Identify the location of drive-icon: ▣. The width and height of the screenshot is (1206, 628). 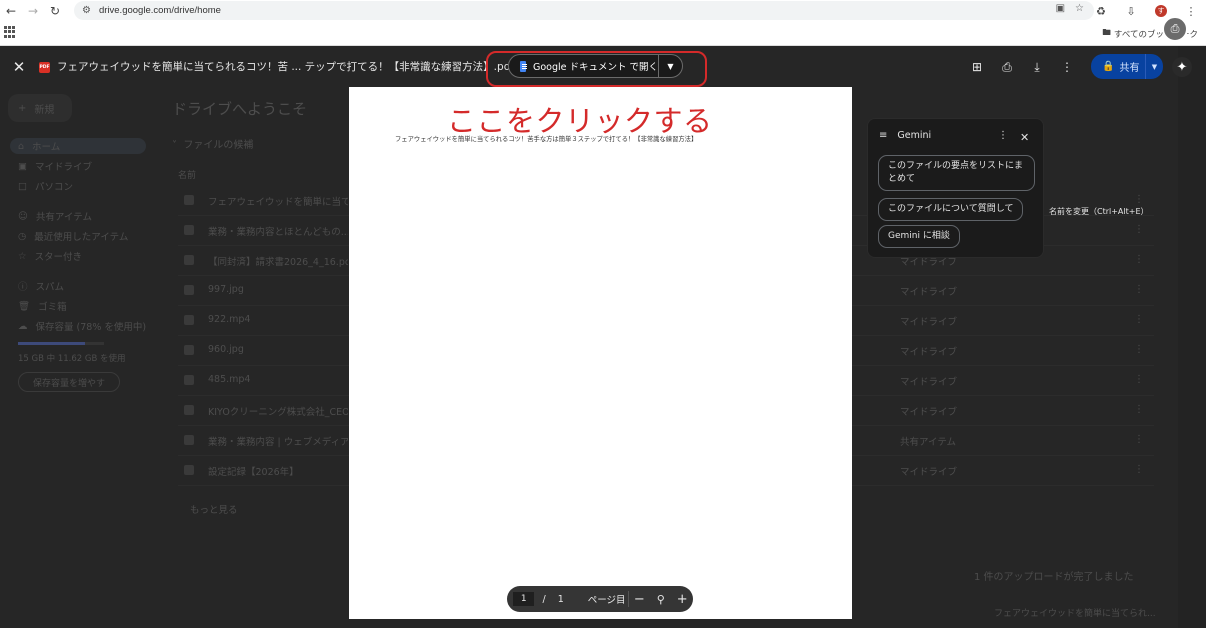
(22, 166).